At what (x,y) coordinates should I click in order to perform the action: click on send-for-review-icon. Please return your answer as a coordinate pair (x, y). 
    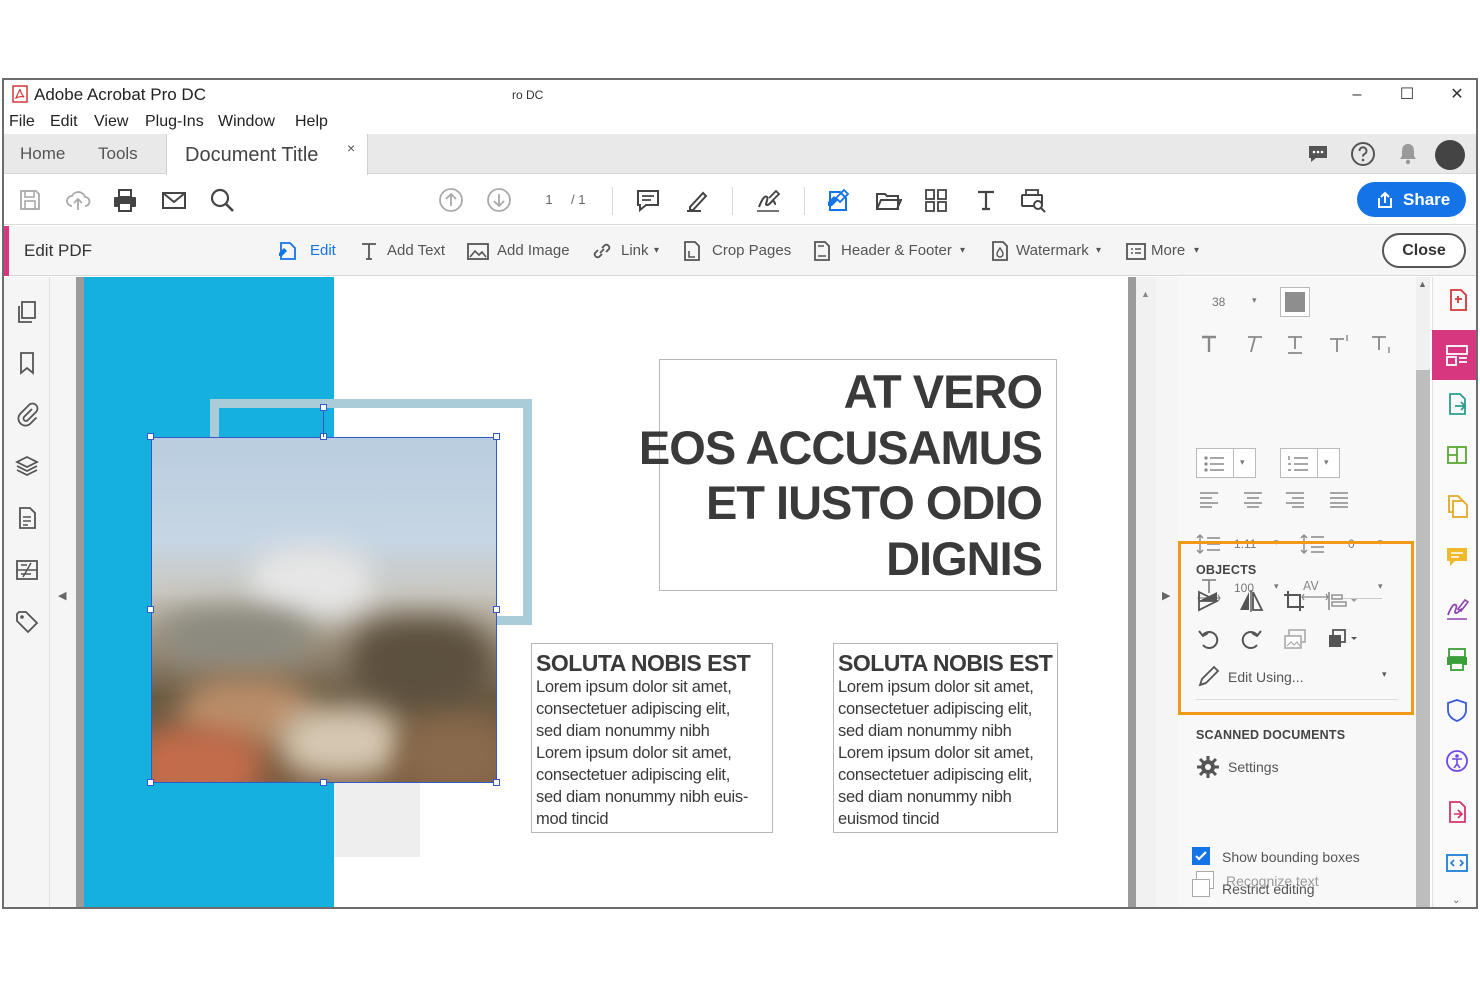
    Looking at the image, I should click on (1457, 812).